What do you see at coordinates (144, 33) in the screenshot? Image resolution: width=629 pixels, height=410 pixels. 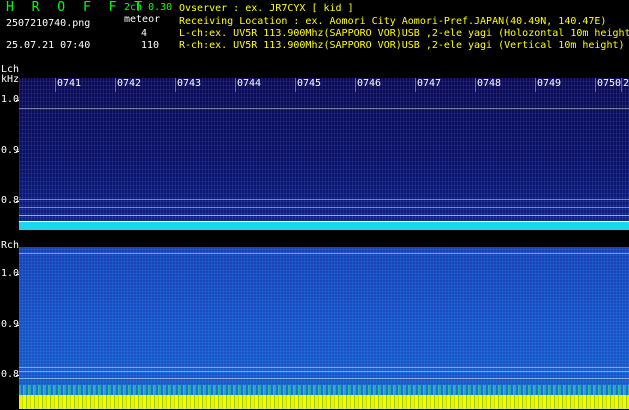 I see `meteor-count-lch: 4` at bounding box center [144, 33].